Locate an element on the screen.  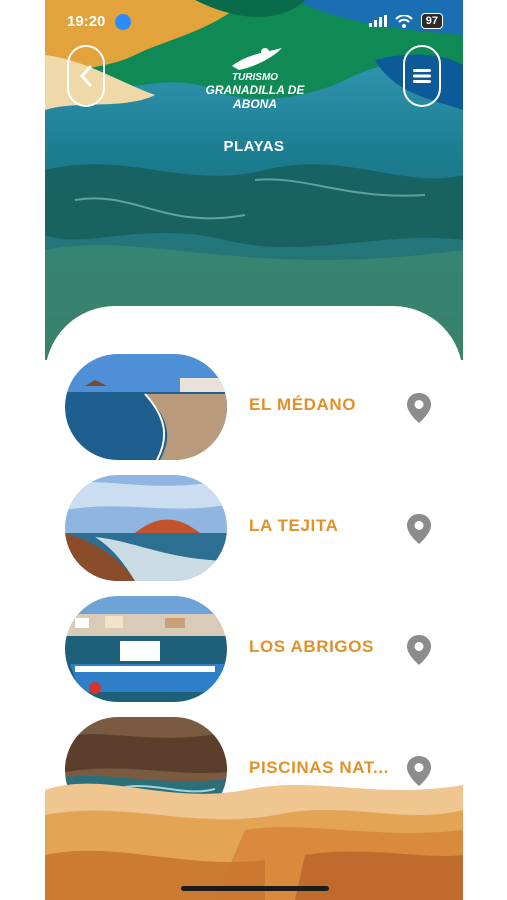
sand-dunes-decoration is located at coordinates (254, 841).